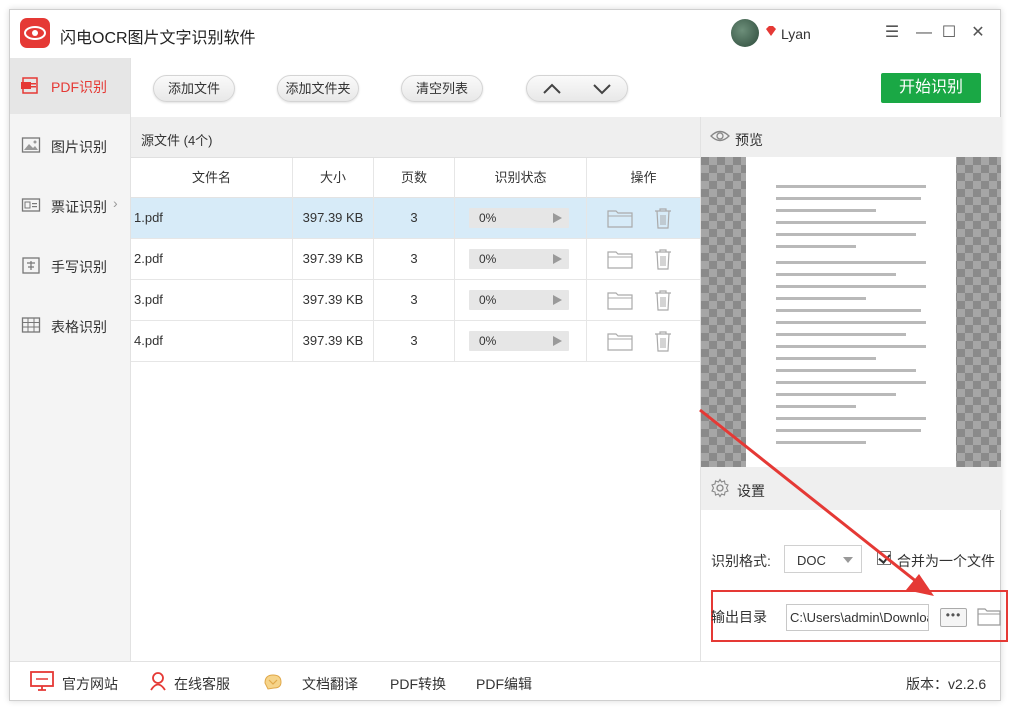  Describe the element at coordinates (70, 206) in the screenshot. I see `sidebar-item-ticket: 票证识别 ›` at that location.